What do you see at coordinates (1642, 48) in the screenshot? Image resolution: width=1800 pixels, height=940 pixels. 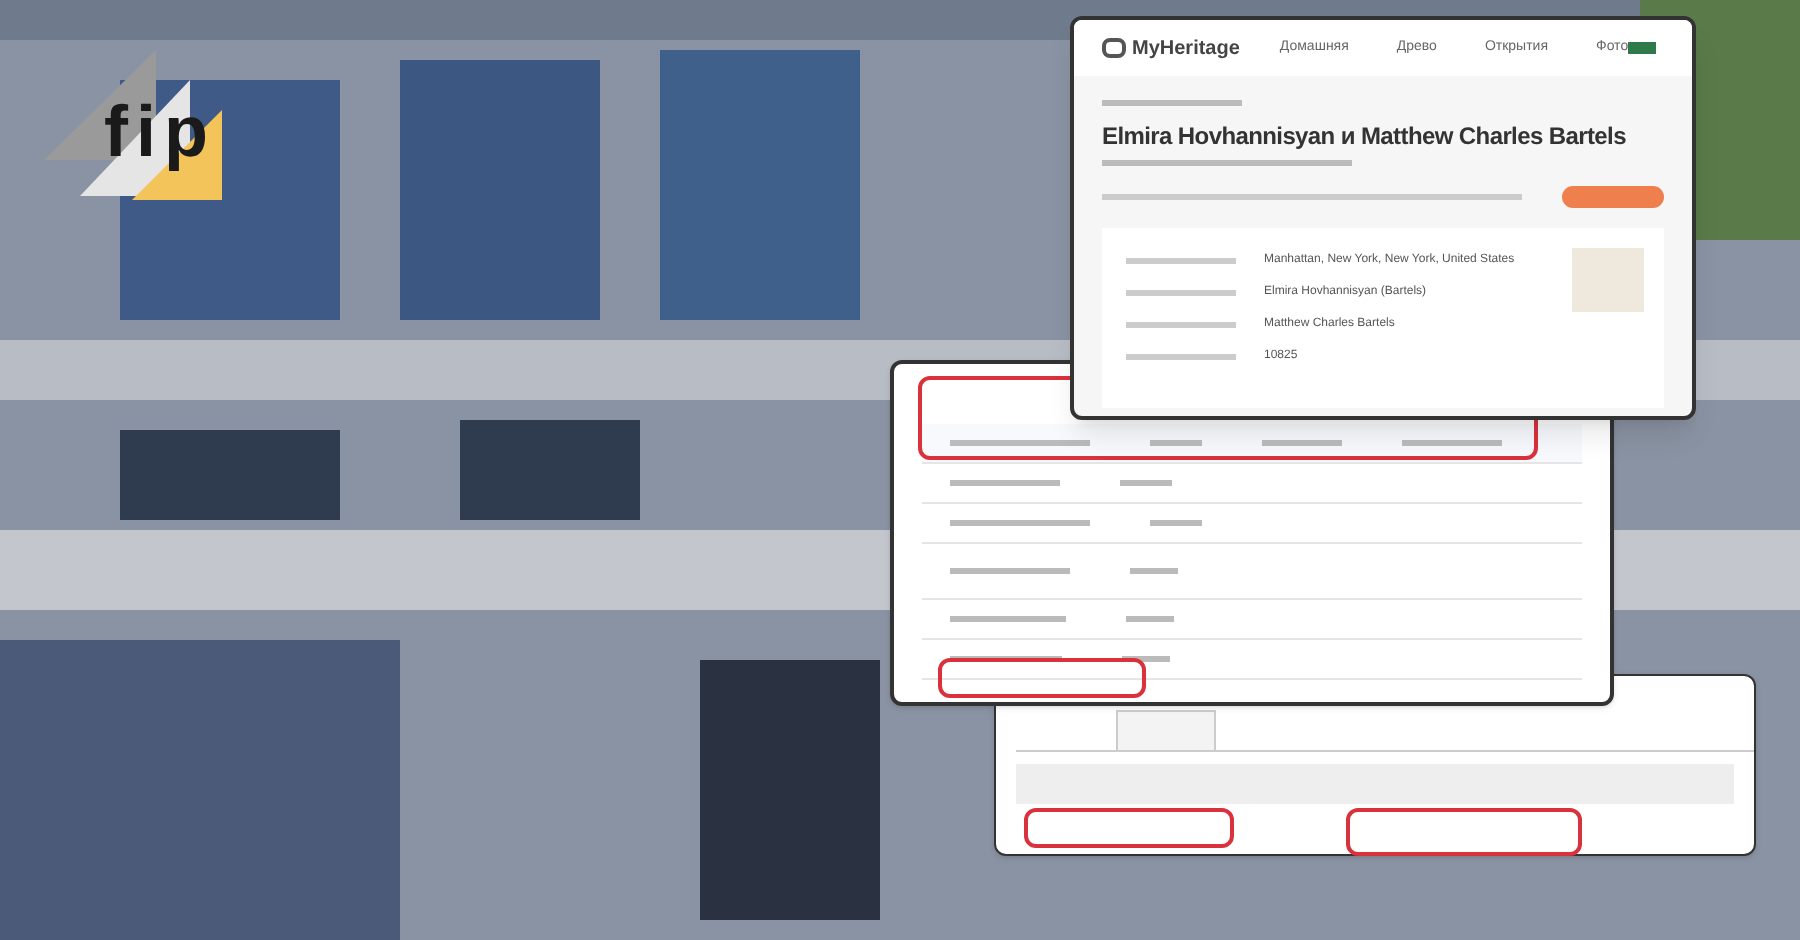 I see `new-badge` at bounding box center [1642, 48].